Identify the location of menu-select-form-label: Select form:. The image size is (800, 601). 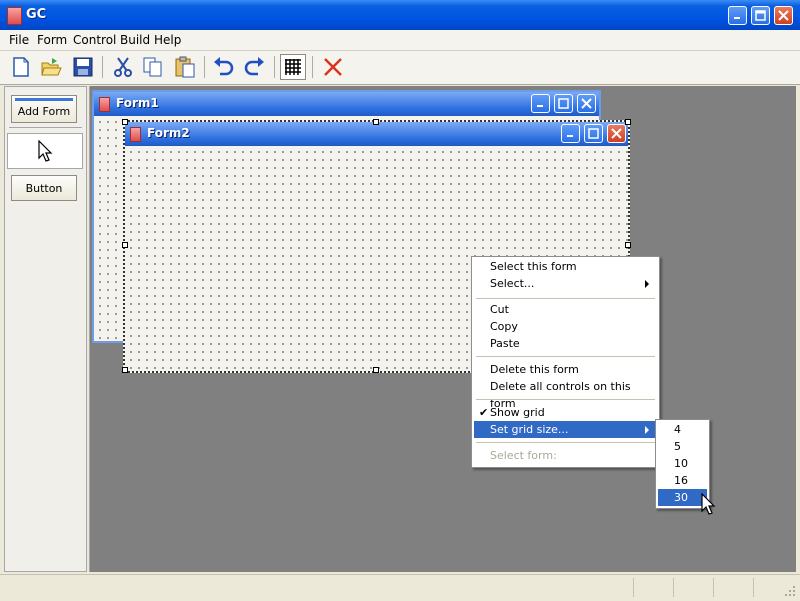
(523, 455).